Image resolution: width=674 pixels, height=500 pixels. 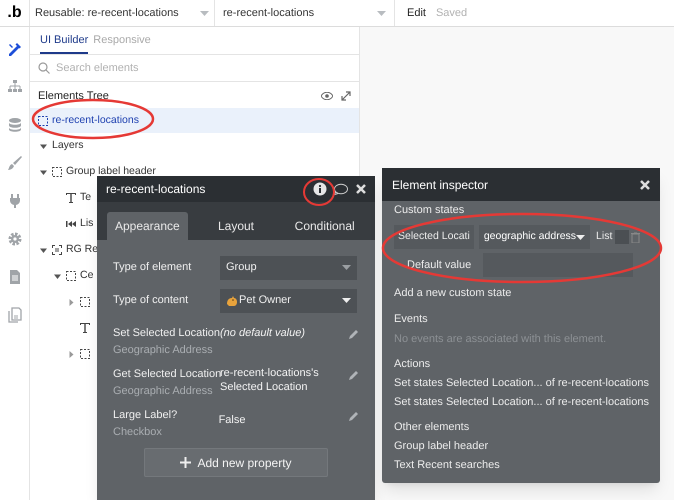 I want to click on settings-icon, so click(x=14, y=239).